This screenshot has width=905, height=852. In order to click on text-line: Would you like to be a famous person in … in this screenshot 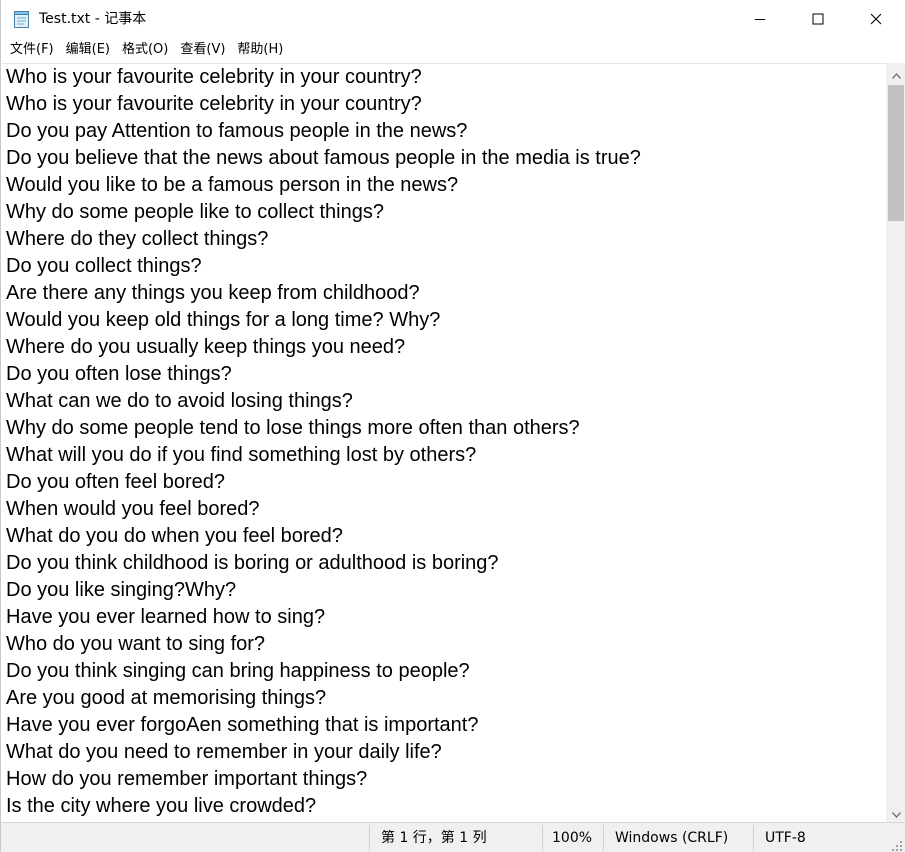, I will do `click(232, 185)`.